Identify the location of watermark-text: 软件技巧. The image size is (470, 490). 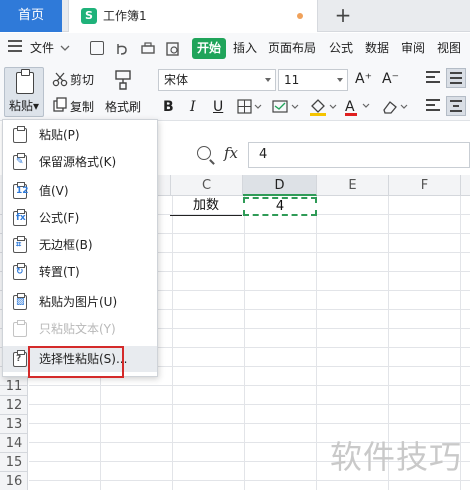
(396, 457).